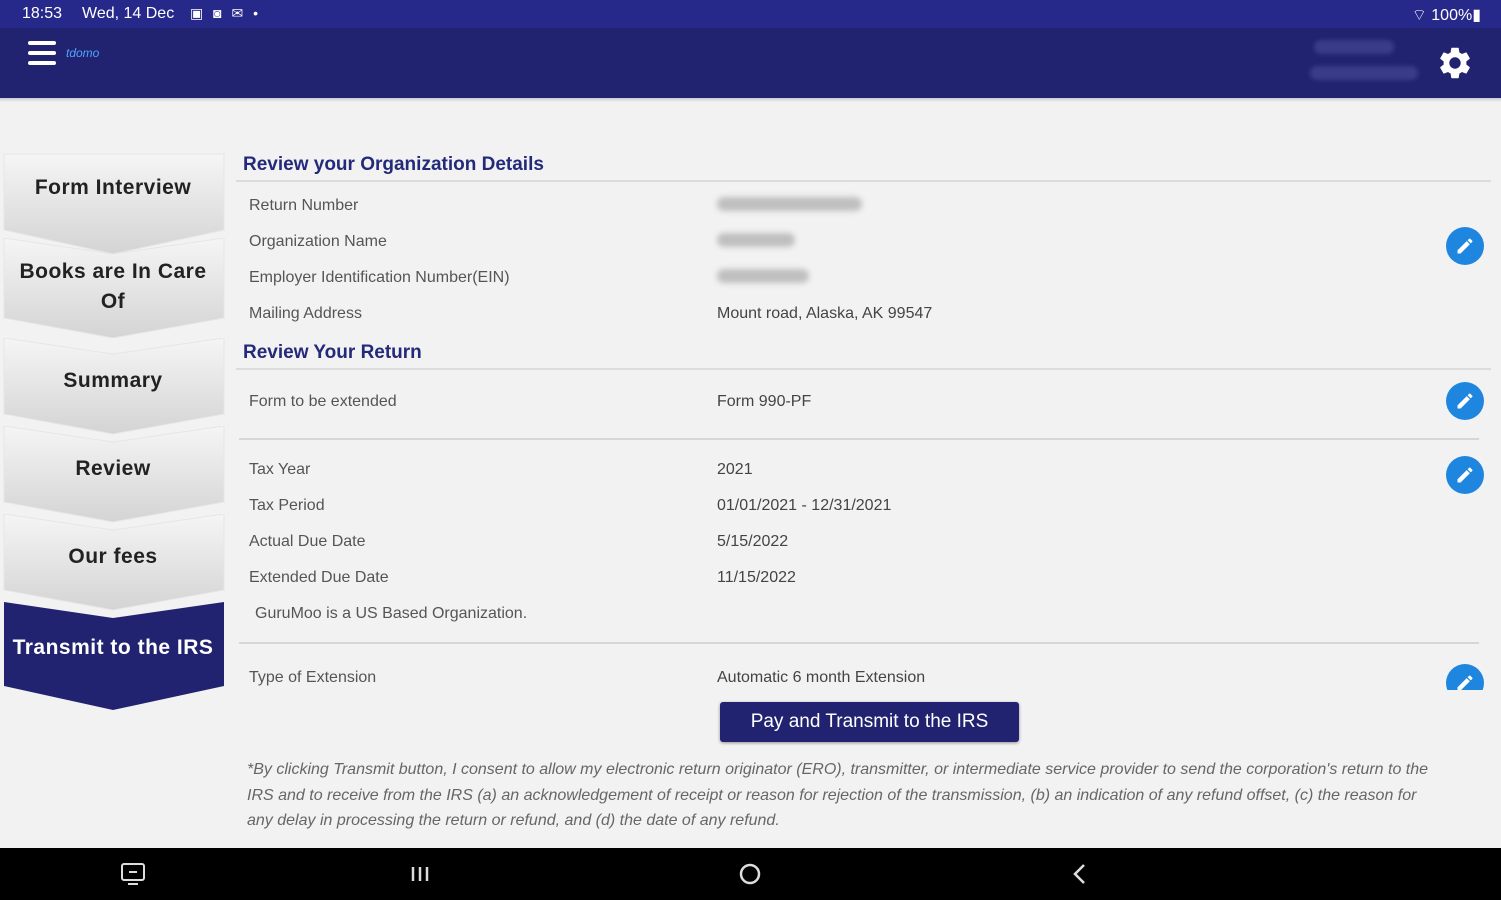 Image resolution: width=1501 pixels, height=900 pixels. What do you see at coordinates (42, 55) in the screenshot?
I see `hamburger-menu-icon` at bounding box center [42, 55].